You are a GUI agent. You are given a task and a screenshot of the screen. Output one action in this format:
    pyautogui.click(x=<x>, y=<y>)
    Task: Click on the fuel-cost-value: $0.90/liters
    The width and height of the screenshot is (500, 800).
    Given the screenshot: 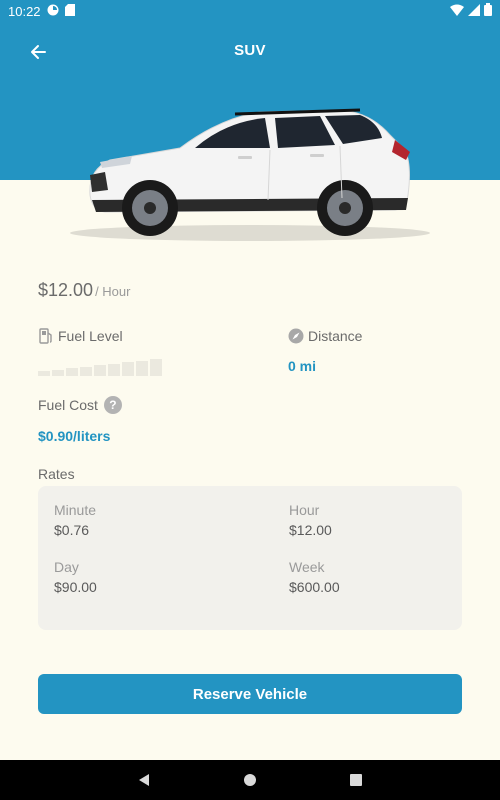 What is the action you would take?
    pyautogui.click(x=74, y=436)
    